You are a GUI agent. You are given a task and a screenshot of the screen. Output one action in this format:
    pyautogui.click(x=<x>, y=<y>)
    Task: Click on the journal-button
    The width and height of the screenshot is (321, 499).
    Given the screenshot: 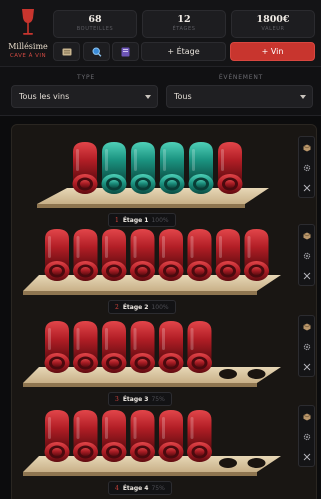 What is the action you would take?
    pyautogui.click(x=125, y=51)
    